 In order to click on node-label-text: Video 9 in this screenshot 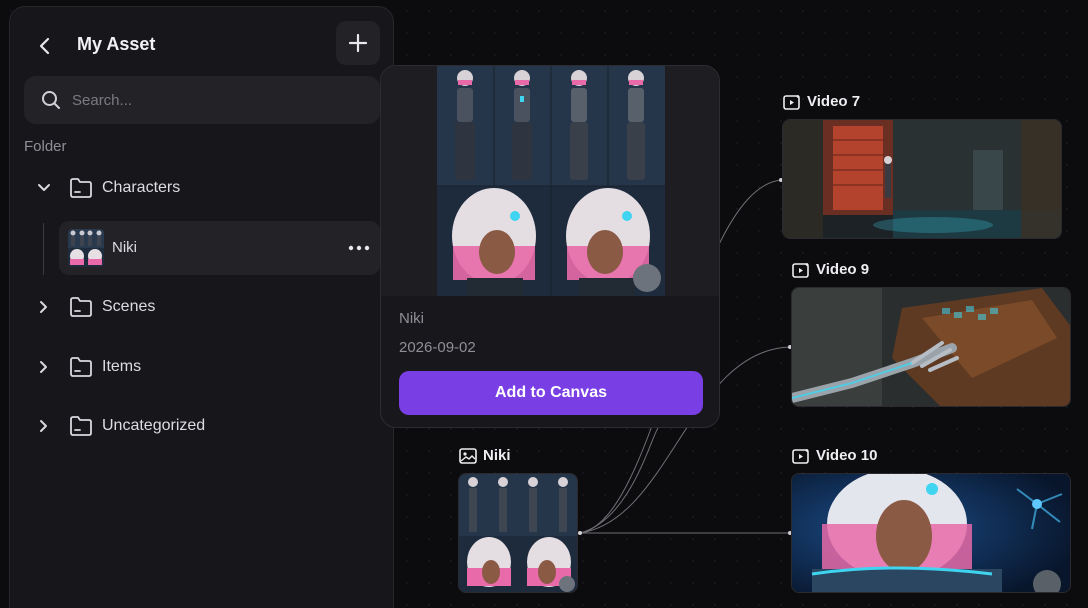, I will do `click(843, 269)`.